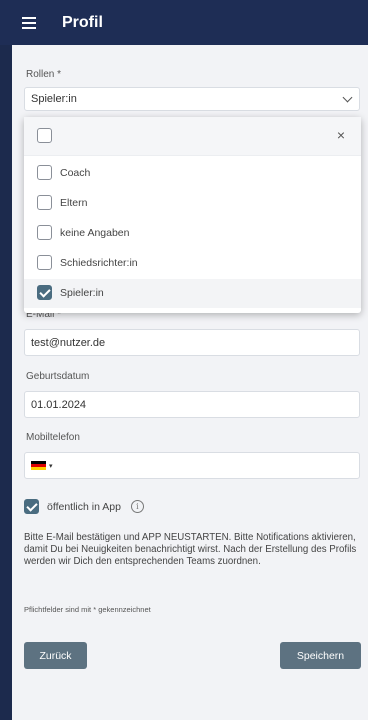 This screenshot has height=720, width=368. I want to click on checkbox-checked-icon, so click(44, 292).